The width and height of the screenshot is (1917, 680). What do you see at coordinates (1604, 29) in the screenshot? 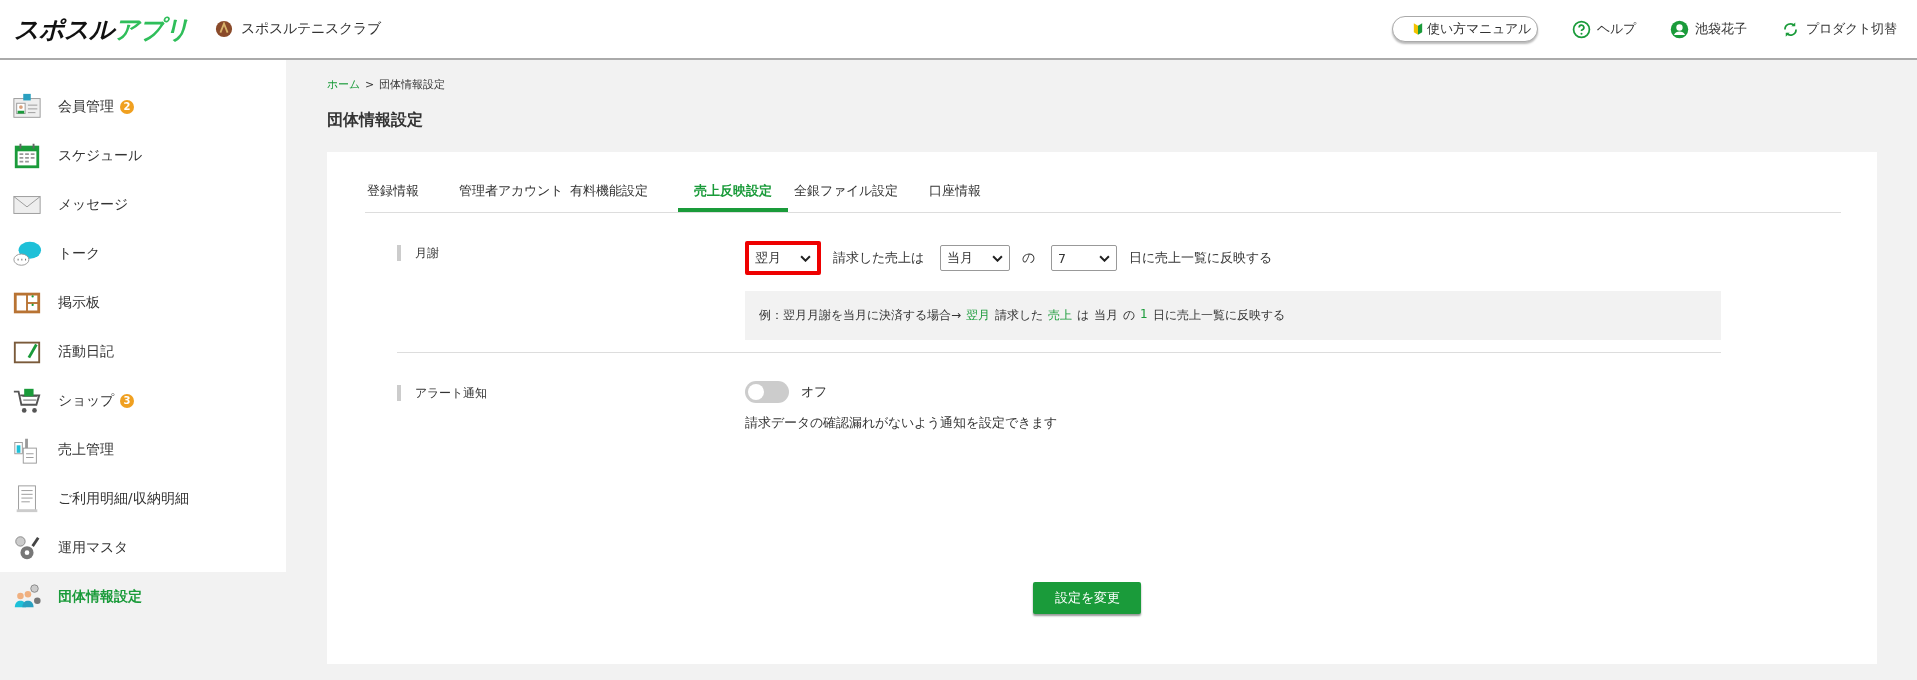
I see `help-link: ヘルプ` at bounding box center [1604, 29].